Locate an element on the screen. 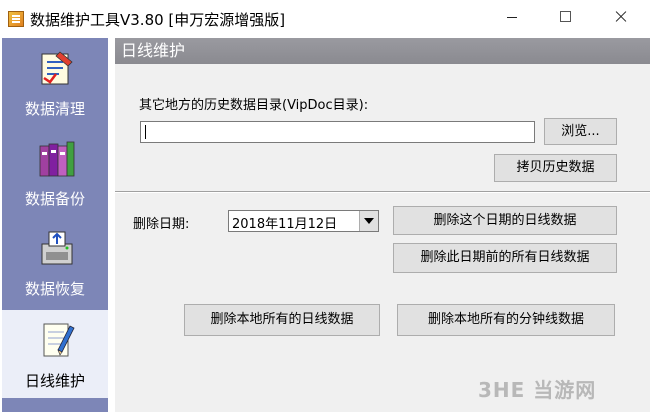  sidebar-item-label: 日线维护 is located at coordinates (54, 381).